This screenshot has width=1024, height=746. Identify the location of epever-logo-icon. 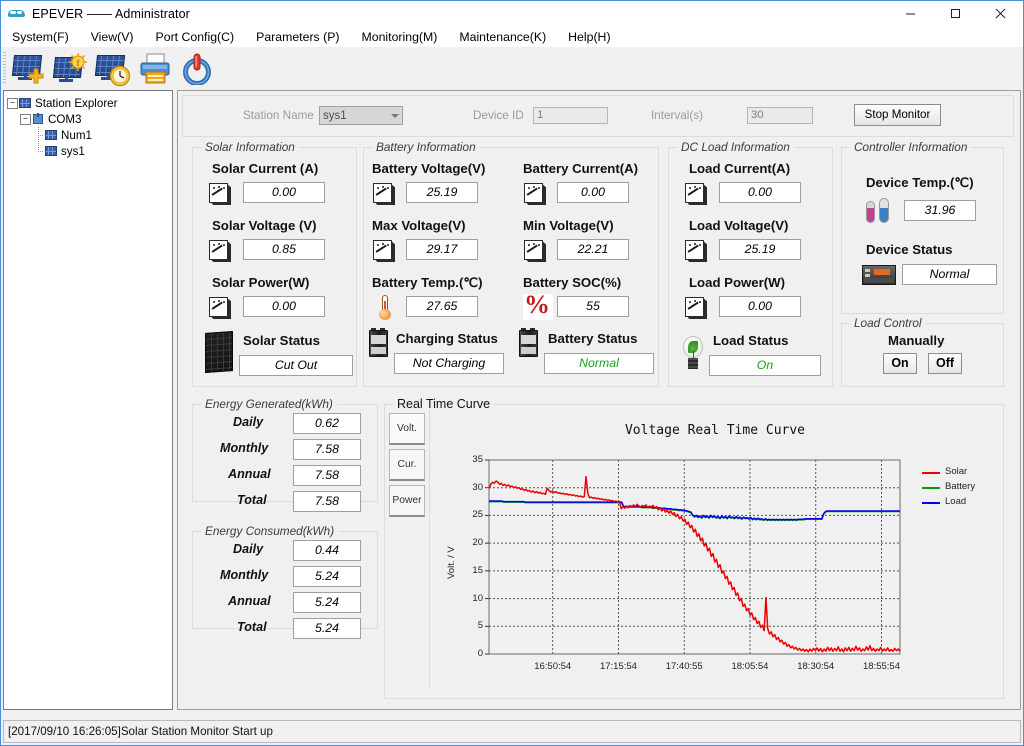
(17, 14).